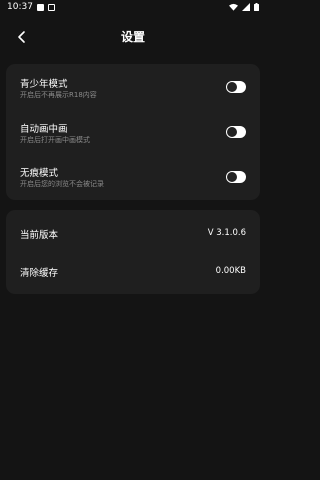 The width and height of the screenshot is (320, 480). I want to click on setting-subtitle: 开启后打开画中画模式, so click(55, 140).